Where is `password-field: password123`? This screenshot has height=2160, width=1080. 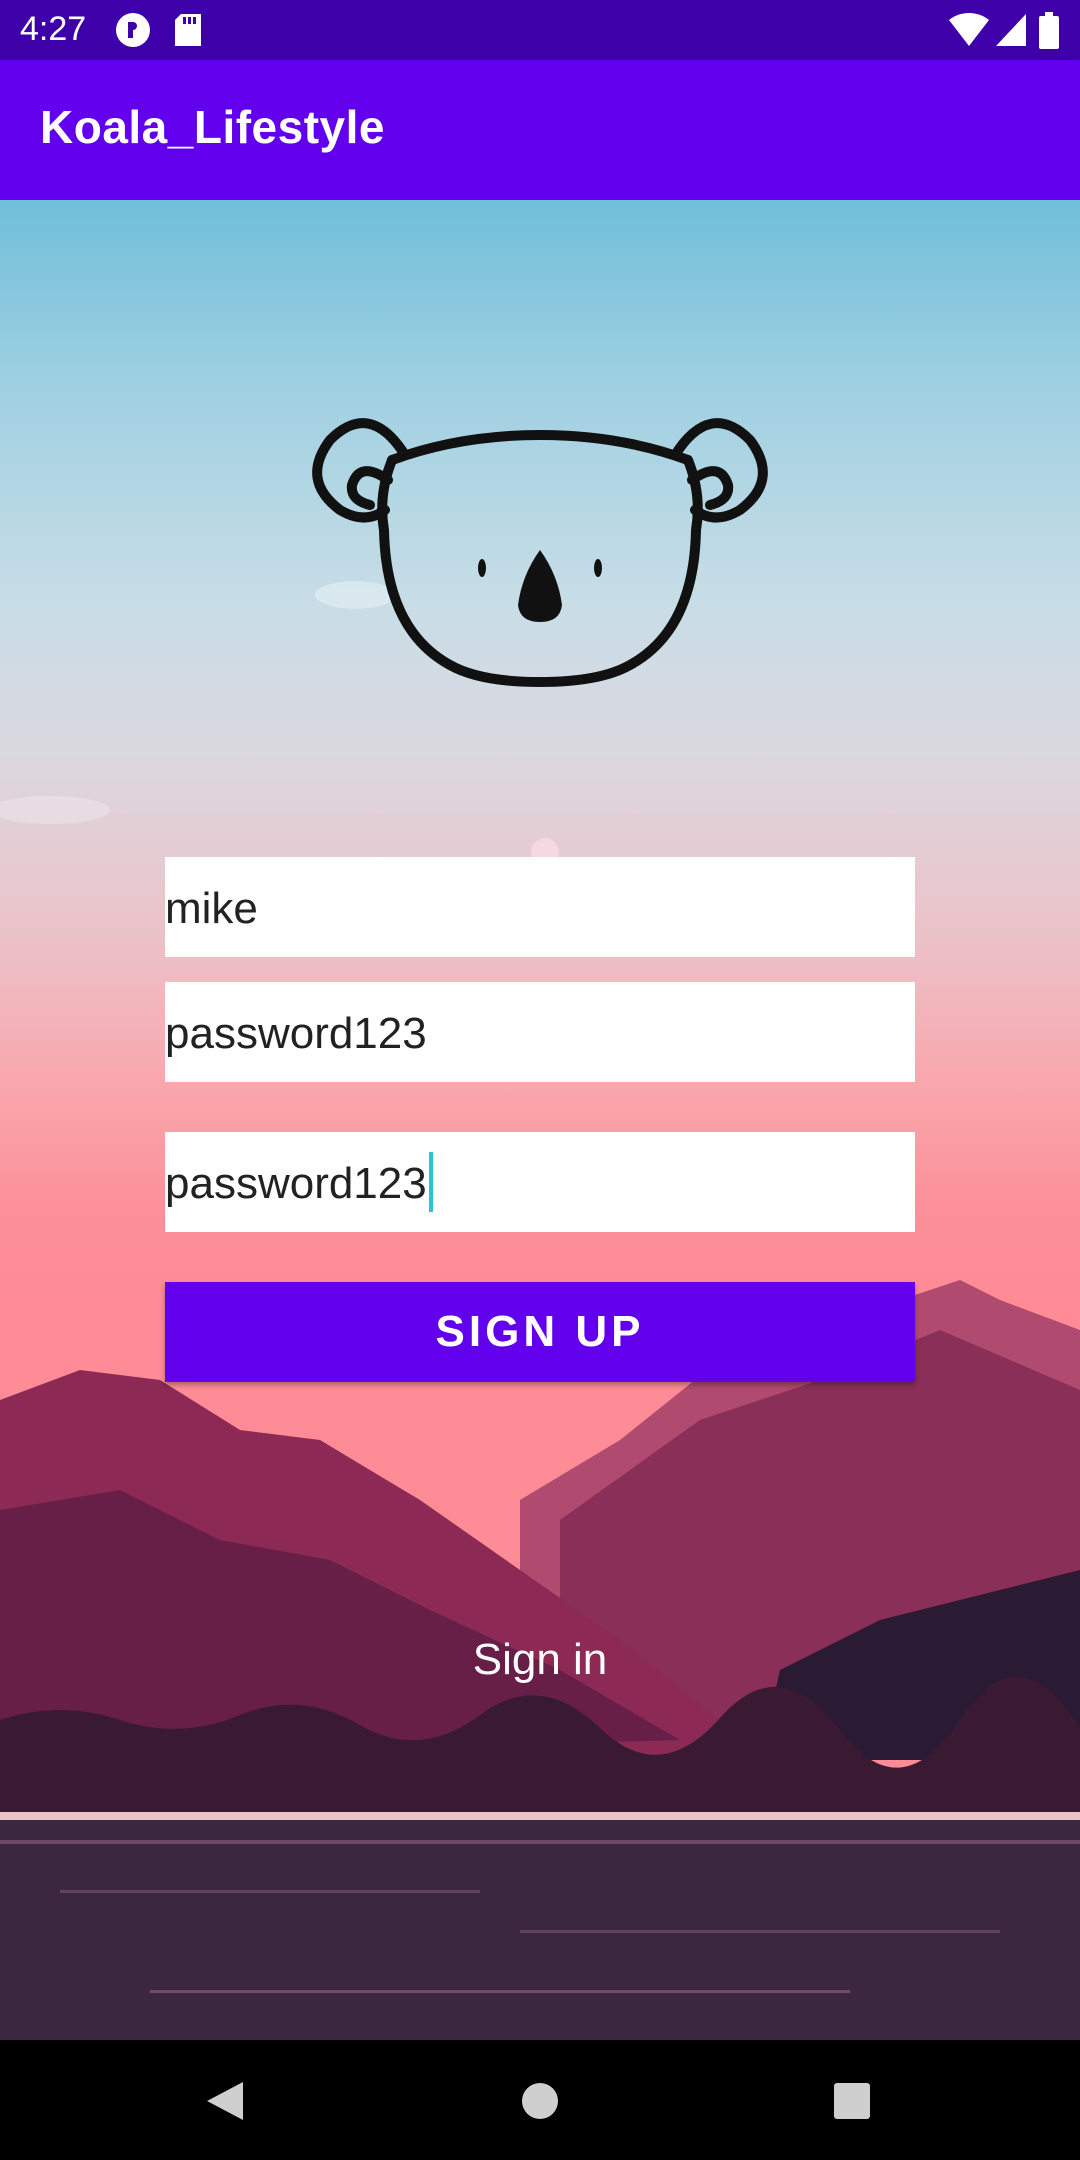
password-field: password123 is located at coordinates (540, 1032).